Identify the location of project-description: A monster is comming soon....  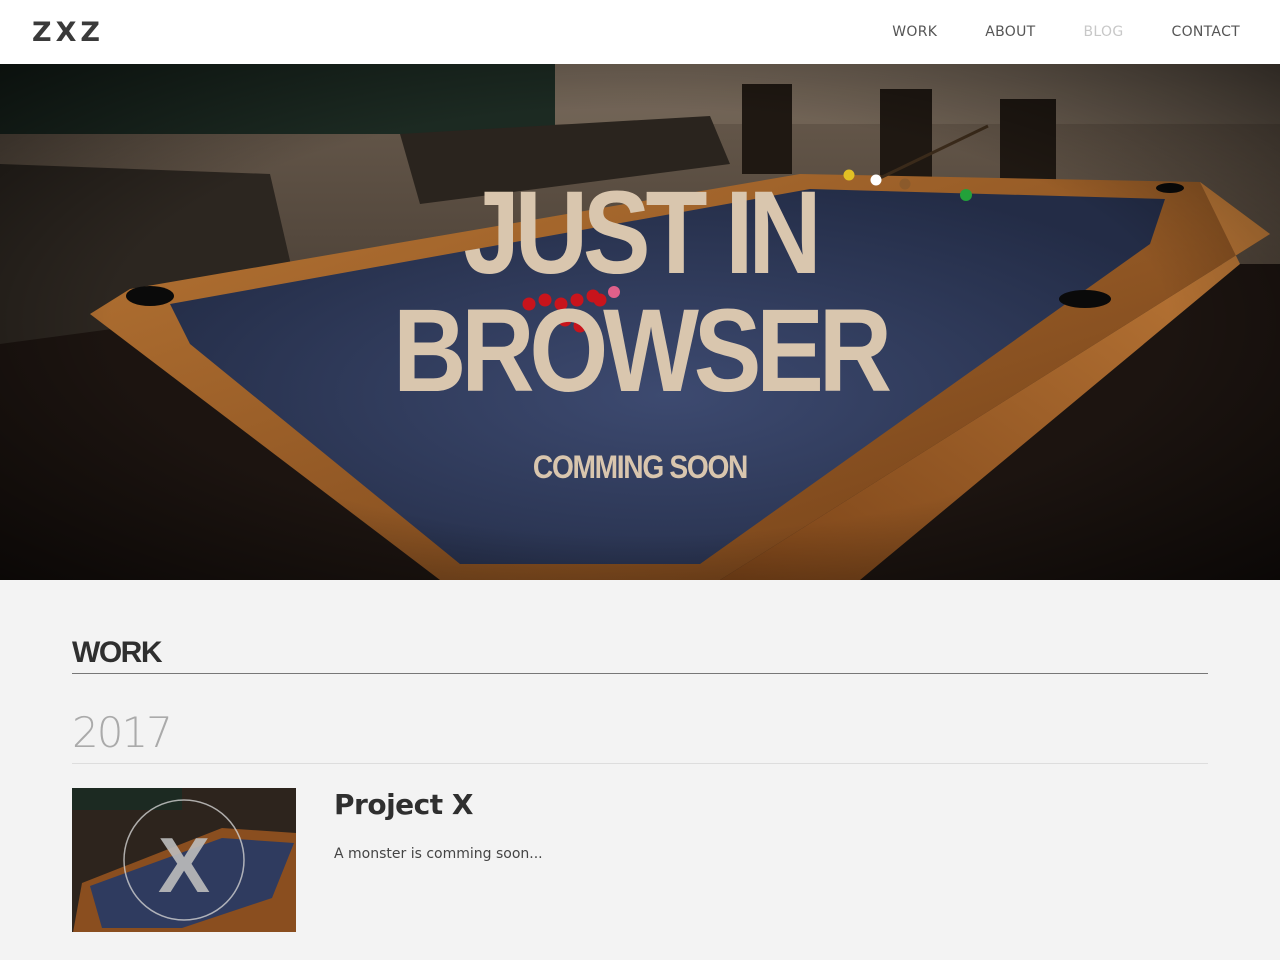
(438, 854).